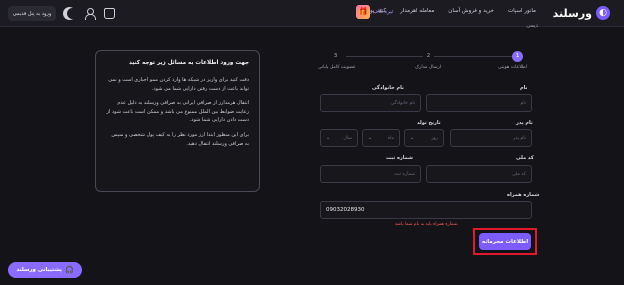 Image resolution: width=624 pixels, height=285 pixels. What do you see at coordinates (339, 138) in the screenshot?
I see `birth-year-select: ⌄ سال` at bounding box center [339, 138].